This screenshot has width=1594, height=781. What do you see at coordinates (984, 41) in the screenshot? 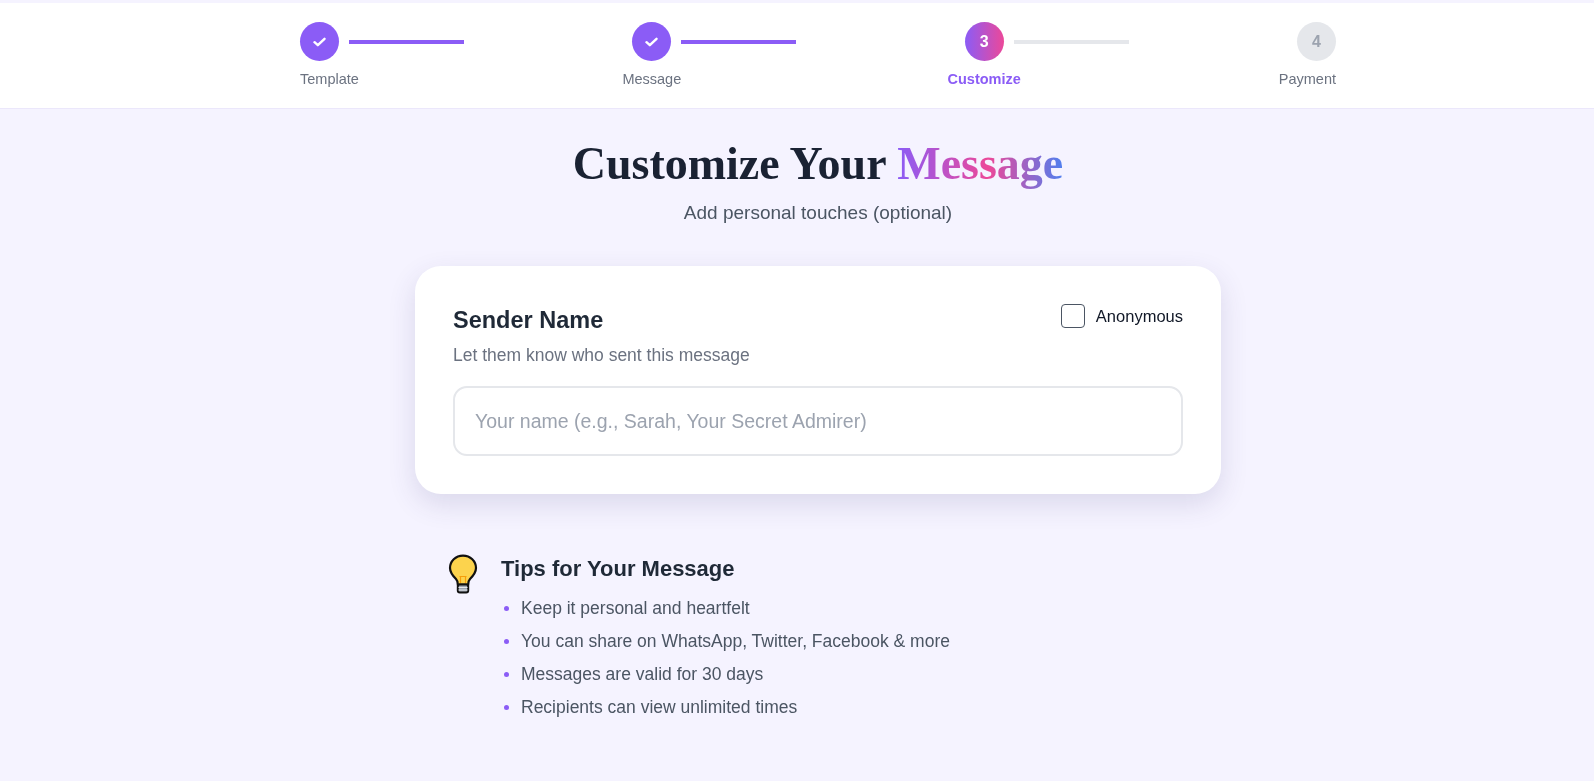
I see `step-indicator: 3` at bounding box center [984, 41].